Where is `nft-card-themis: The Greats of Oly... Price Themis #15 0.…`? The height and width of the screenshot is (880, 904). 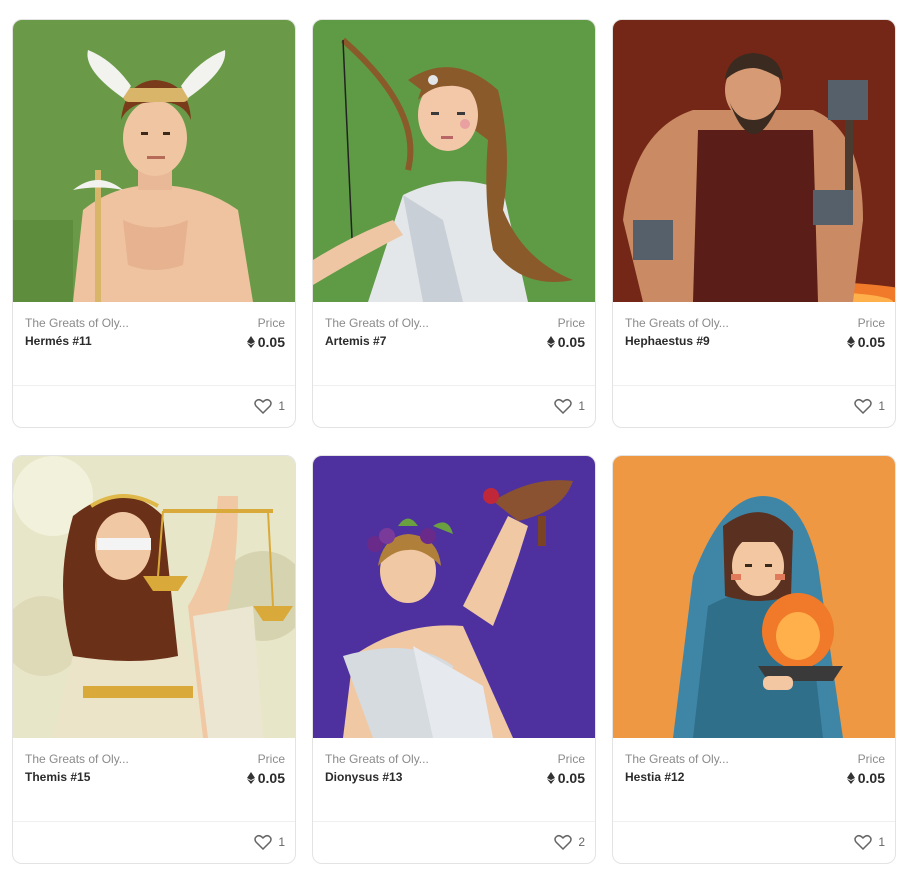
nft-card-themis: The Greats of Oly... Price Themis #15 0.… is located at coordinates (154, 659).